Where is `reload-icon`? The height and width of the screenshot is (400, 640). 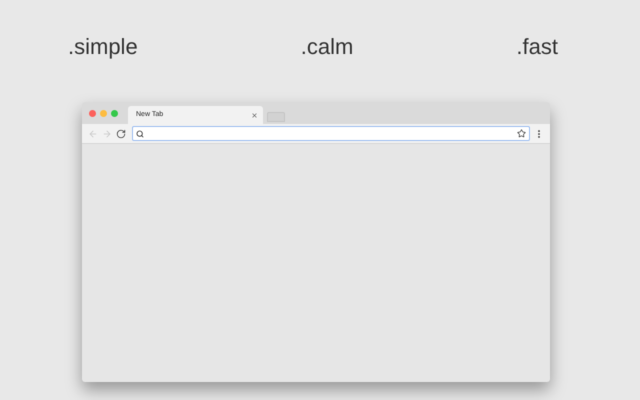 reload-icon is located at coordinates (121, 133).